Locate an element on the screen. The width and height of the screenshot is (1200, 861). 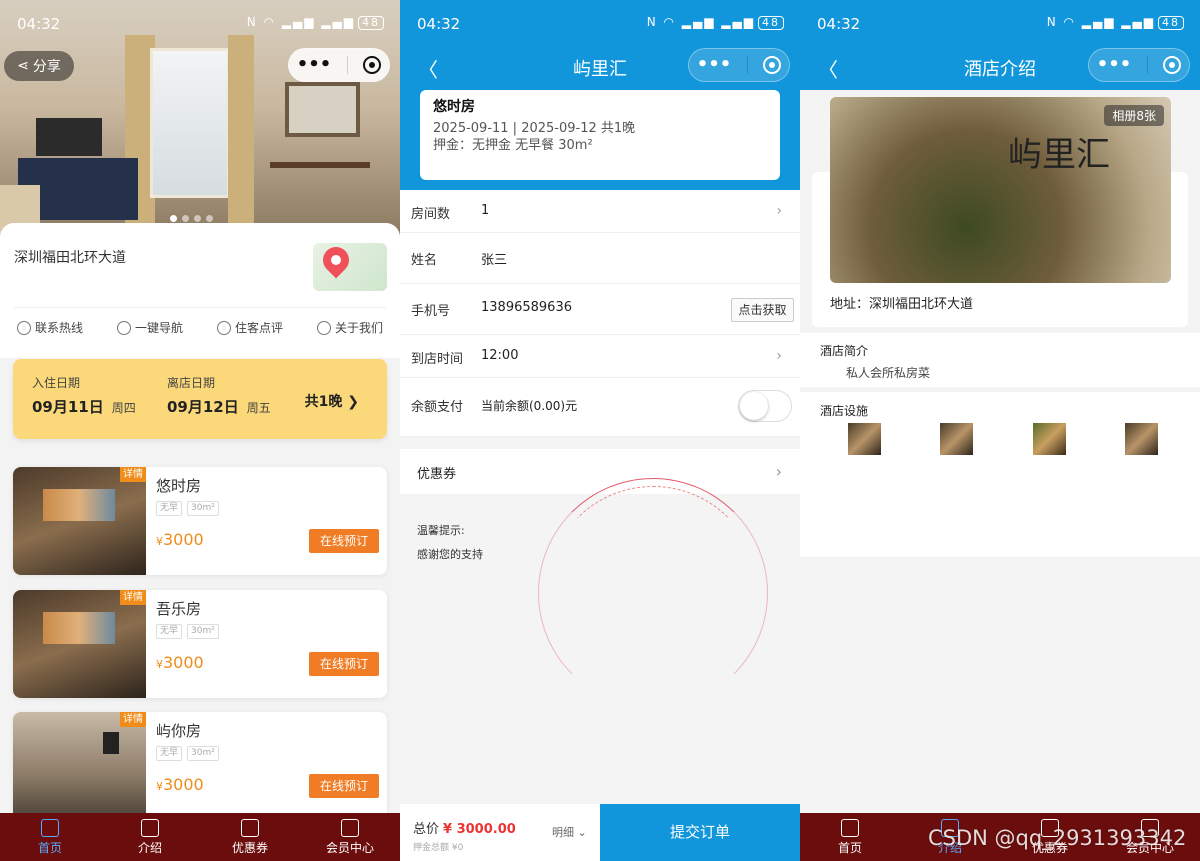
balance-value: 当前余额(0.00)元 is located at coordinates (529, 406).